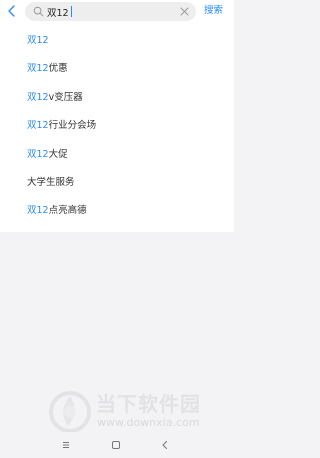  I want to click on watermark: 当下软件园 www.downxia.com, so click(133, 411).